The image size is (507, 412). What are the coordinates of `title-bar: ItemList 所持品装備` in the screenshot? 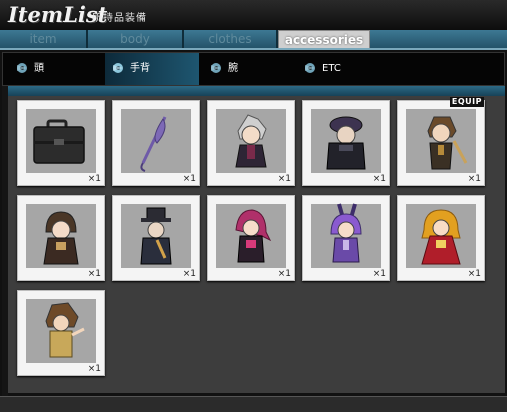 It's located at (253, 15).